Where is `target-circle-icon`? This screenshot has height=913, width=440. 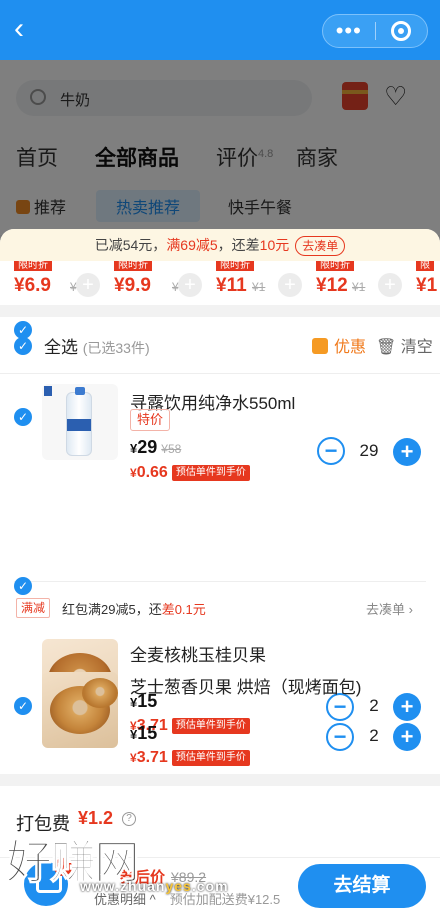 target-circle-icon is located at coordinates (401, 31).